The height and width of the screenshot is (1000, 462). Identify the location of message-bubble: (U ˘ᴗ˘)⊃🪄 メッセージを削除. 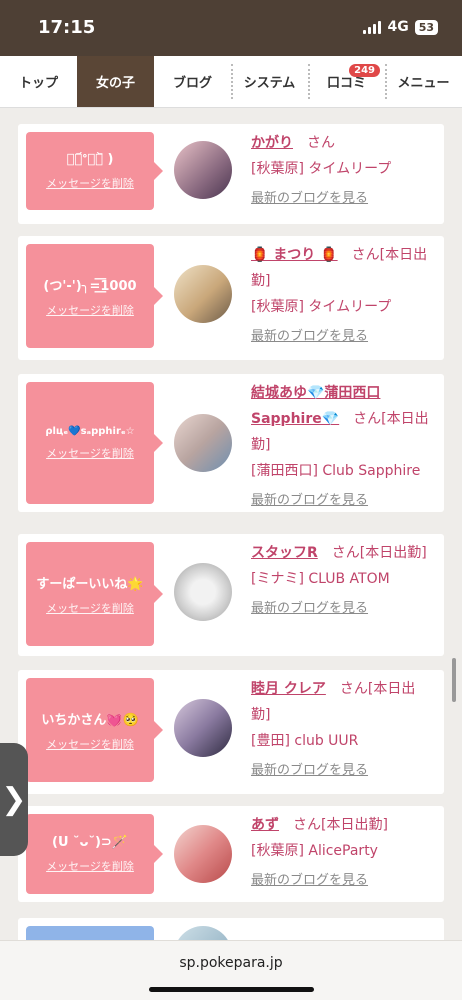
(94, 854).